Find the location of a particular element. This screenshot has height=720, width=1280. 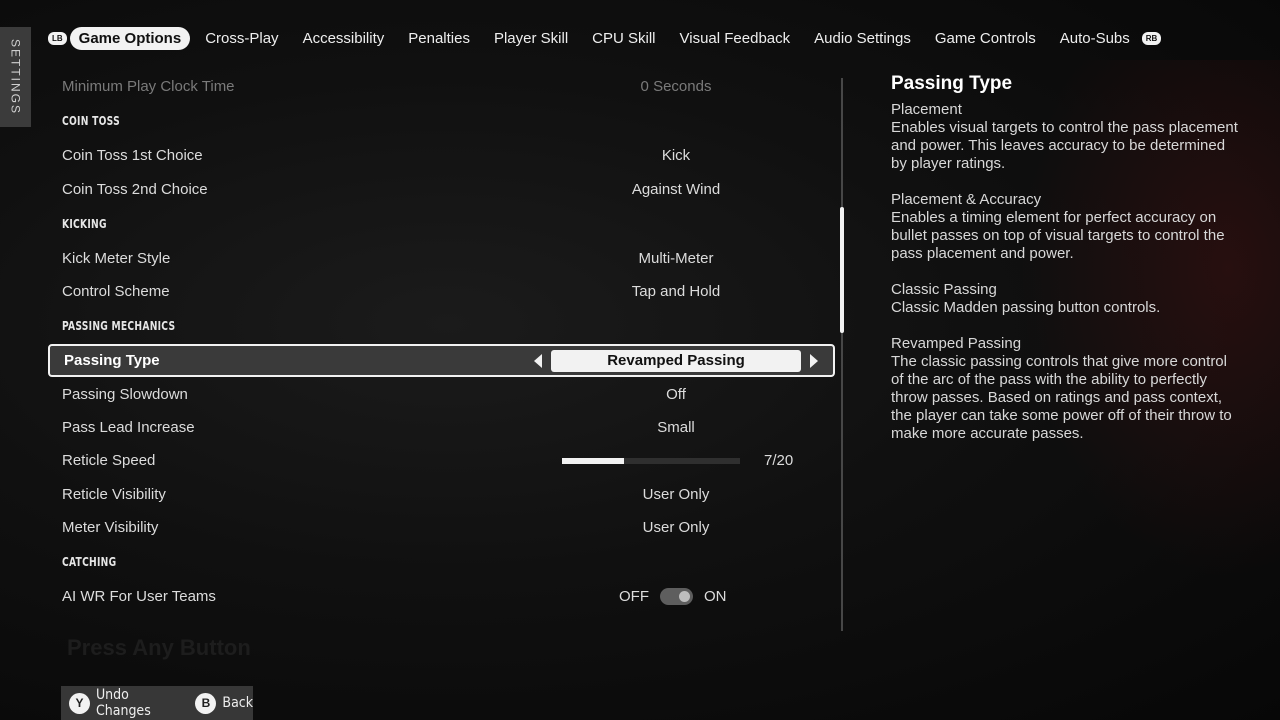

side-tab-label: SETTINGS is located at coordinates (15, 76).